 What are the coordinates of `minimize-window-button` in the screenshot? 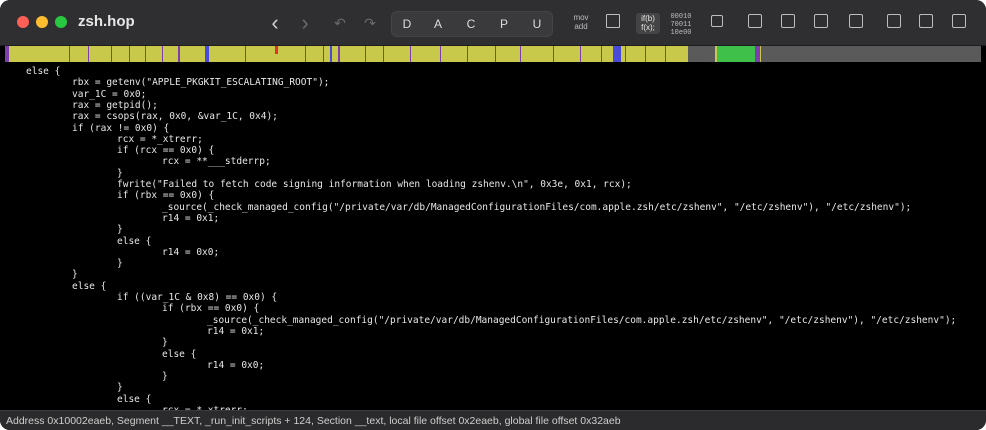 It's located at (42, 22).